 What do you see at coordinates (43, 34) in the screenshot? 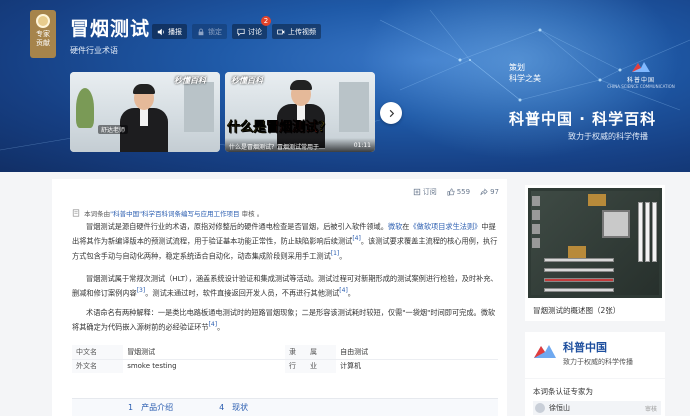
I see `expert-contribution-badge: 专家 贡献` at bounding box center [43, 34].